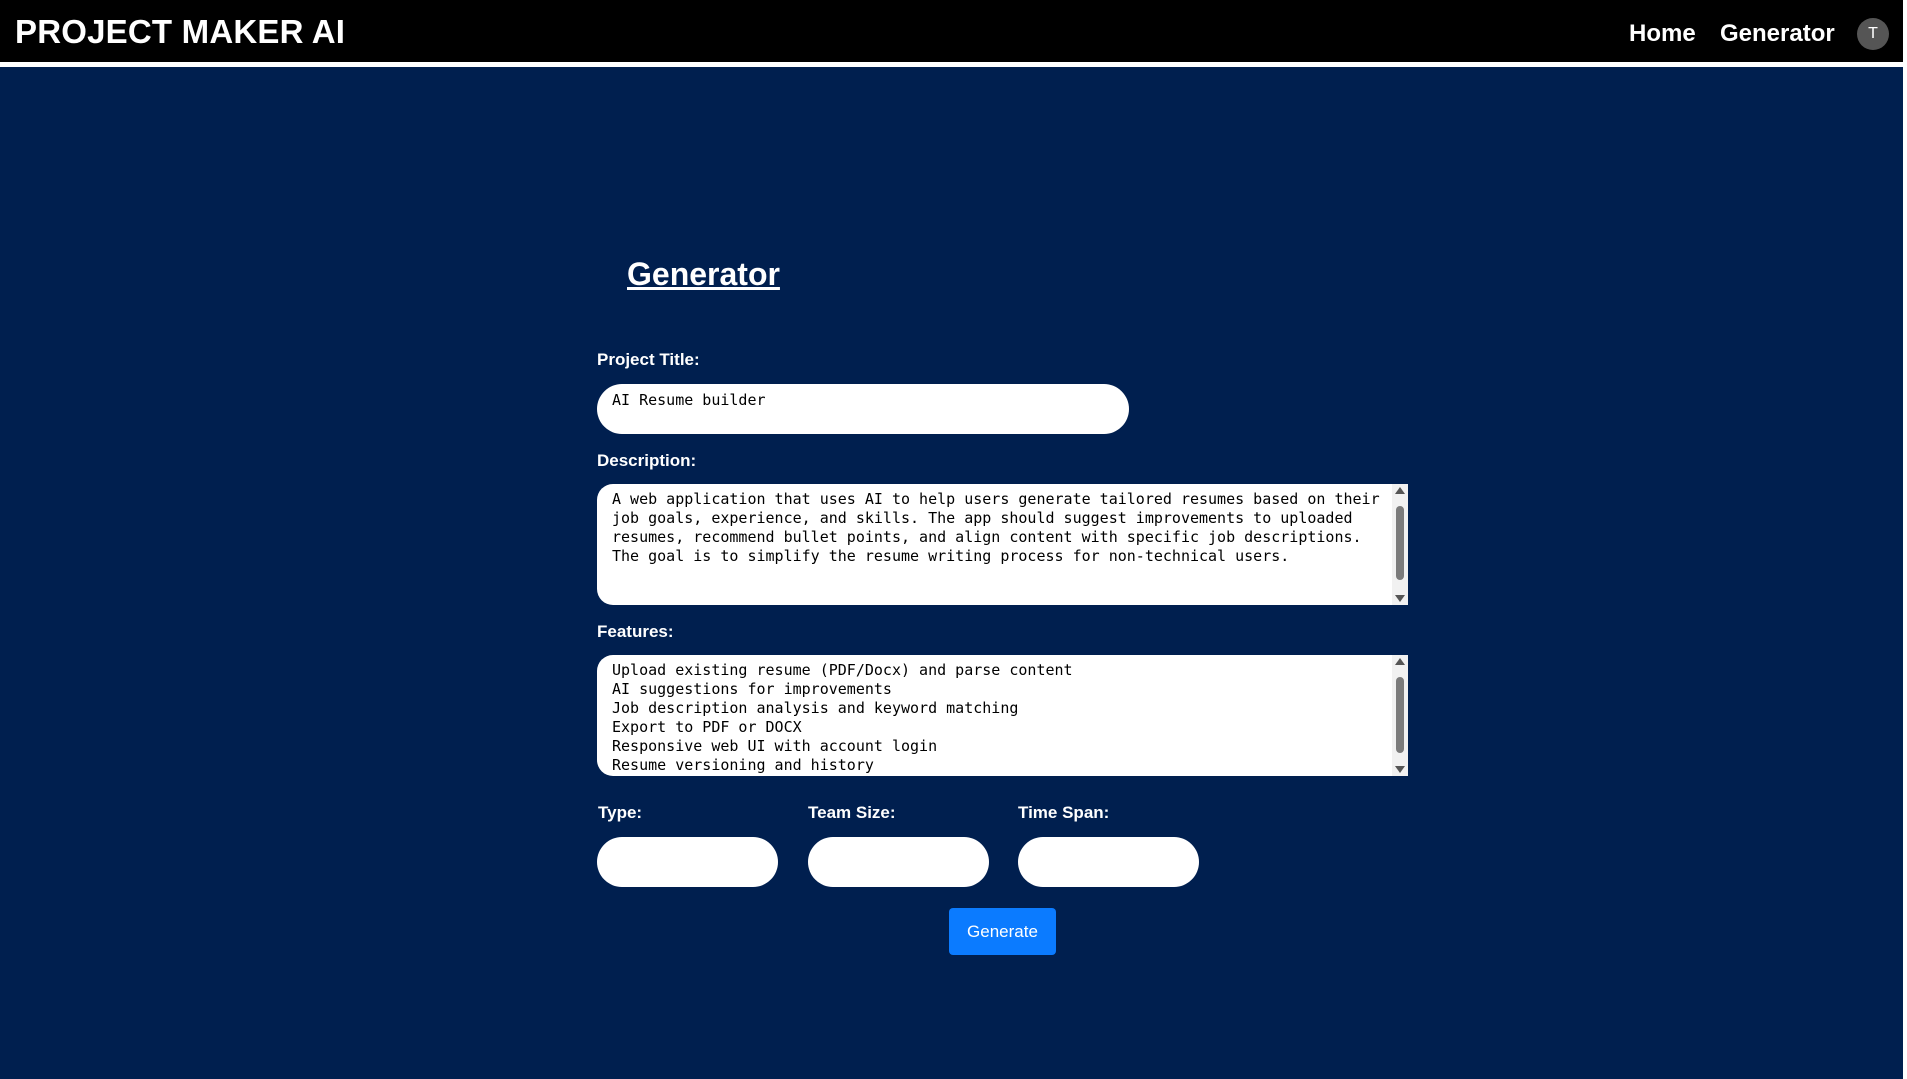  Describe the element at coordinates (953, 33) in the screenshot. I see `top-navbar: PROJECT MAKER AI Home Generator T` at that location.